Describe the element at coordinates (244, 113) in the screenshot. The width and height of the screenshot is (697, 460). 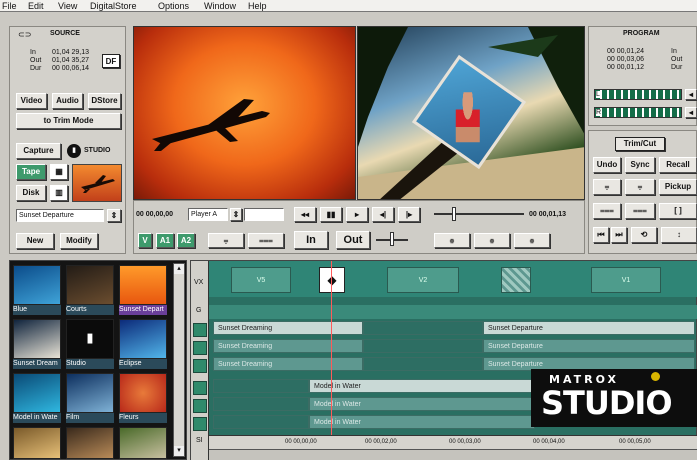
I see `source-viewer` at that location.